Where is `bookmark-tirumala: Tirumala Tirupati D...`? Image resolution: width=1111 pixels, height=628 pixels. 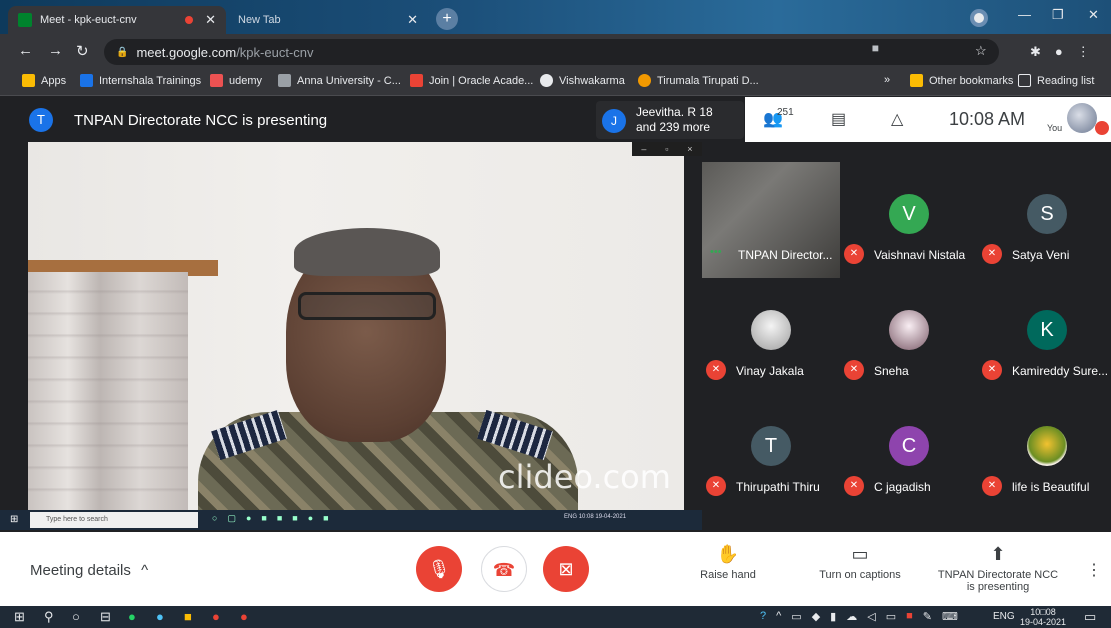 bookmark-tirumala: Tirumala Tirupati D... is located at coordinates (698, 80).